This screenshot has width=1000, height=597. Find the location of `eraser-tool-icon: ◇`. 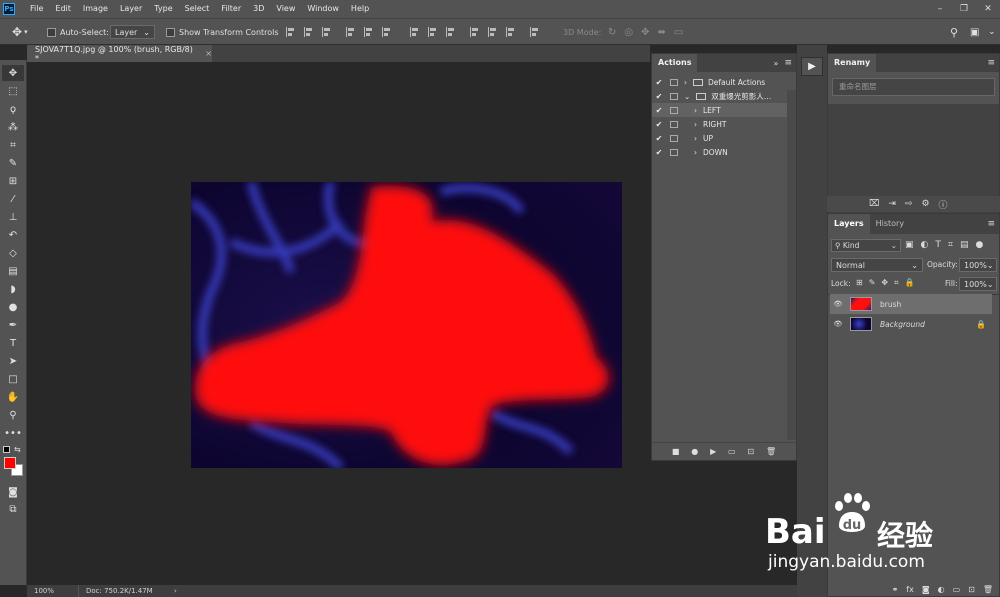

eraser-tool-icon: ◇ is located at coordinates (13, 253).